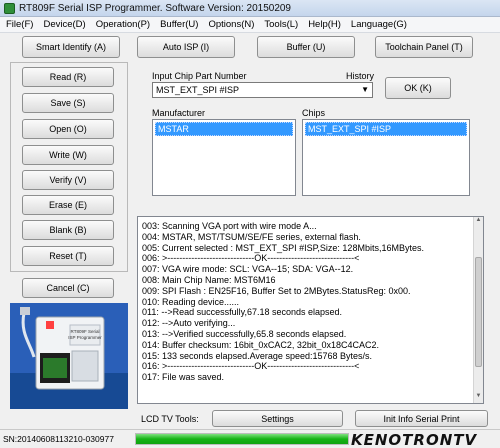  What do you see at coordinates (170, 419) in the screenshot?
I see `lcd-tv-tools-label: LCD TV Tools:` at bounding box center [170, 419].